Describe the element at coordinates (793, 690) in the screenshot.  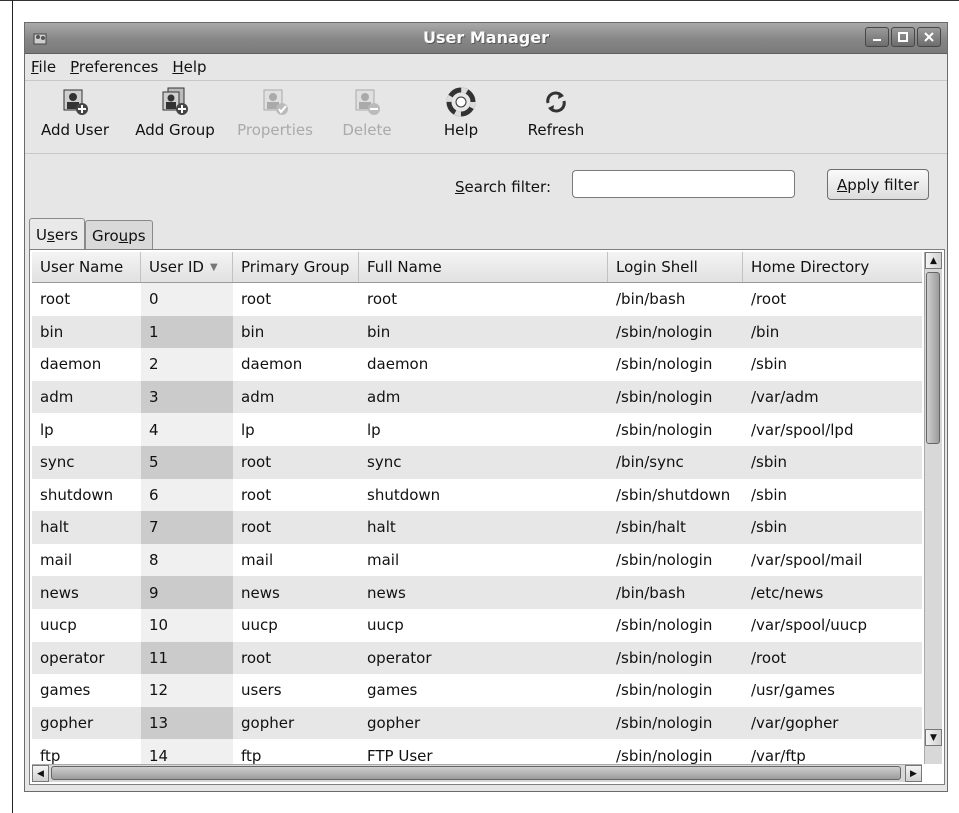
I see `home-directory-cell: /usr/games` at that location.